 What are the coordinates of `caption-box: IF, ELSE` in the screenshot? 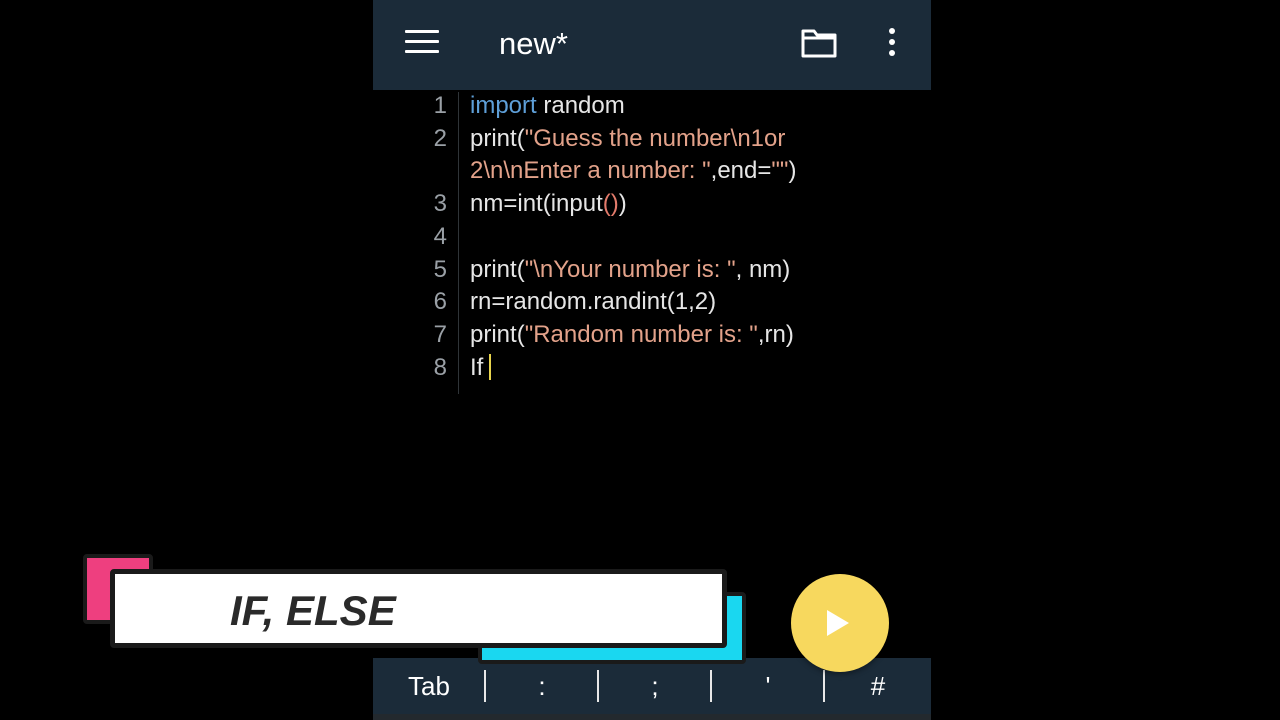 It's located at (418, 608).